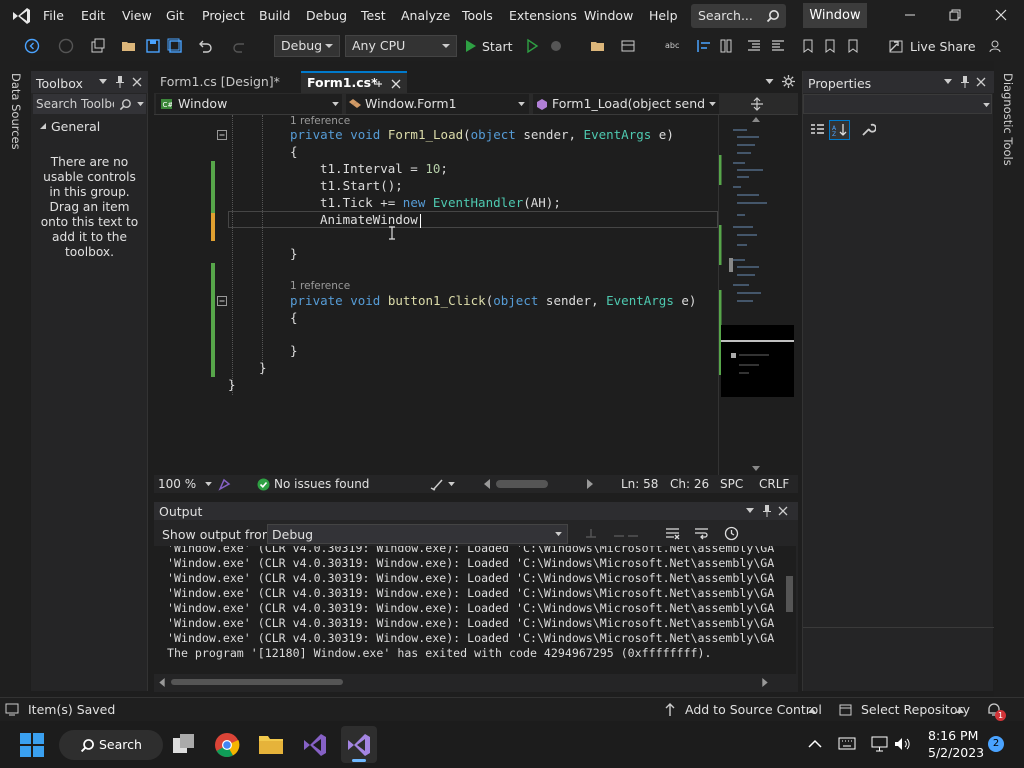 This screenshot has width=1024, height=768. Describe the element at coordinates (765, 682) in the screenshot. I see `output-scroll-right-icon` at that location.